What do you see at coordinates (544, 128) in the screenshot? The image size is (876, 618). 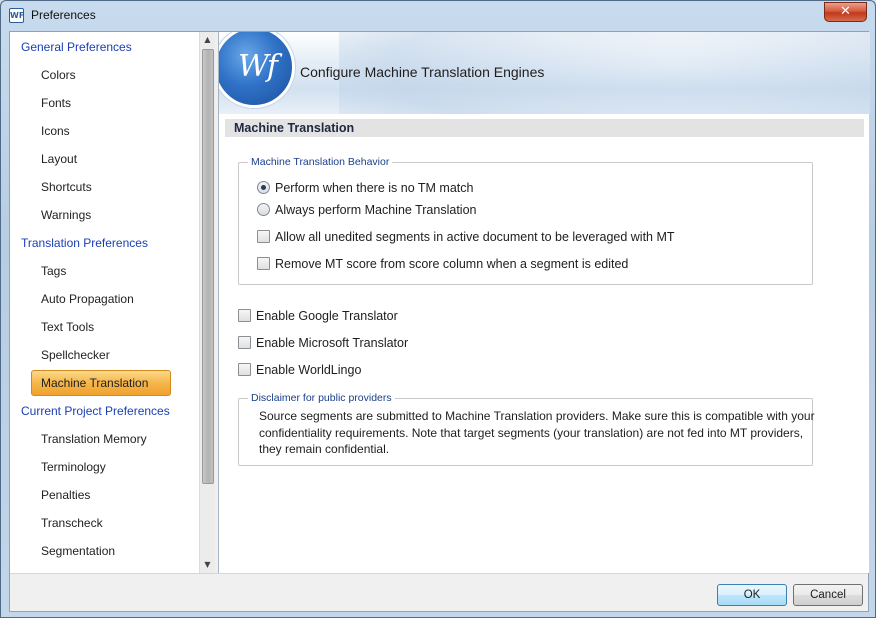 I see `section-header: Machine Translation` at bounding box center [544, 128].